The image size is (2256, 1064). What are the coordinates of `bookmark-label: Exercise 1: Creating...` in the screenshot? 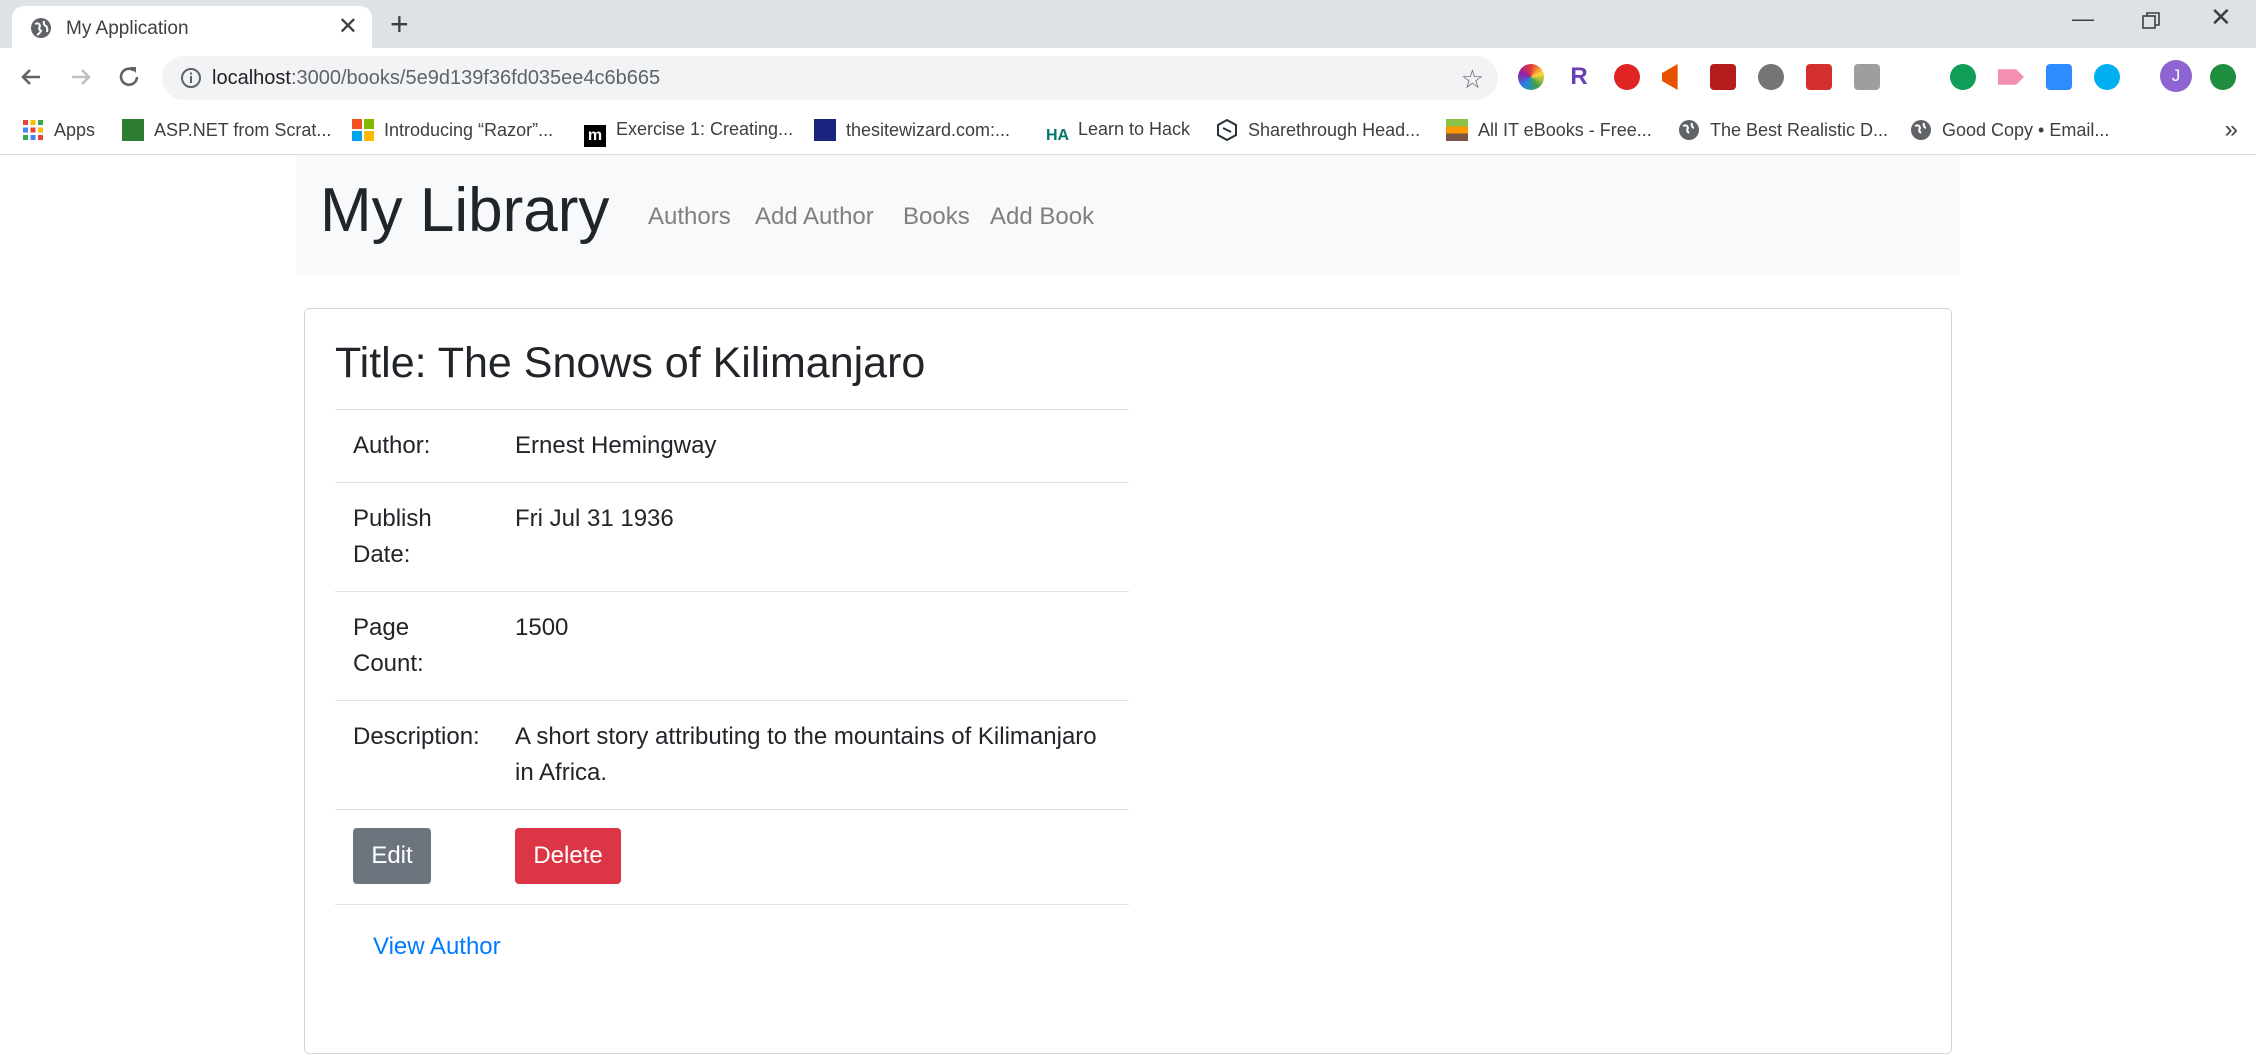 It's located at (705, 129).